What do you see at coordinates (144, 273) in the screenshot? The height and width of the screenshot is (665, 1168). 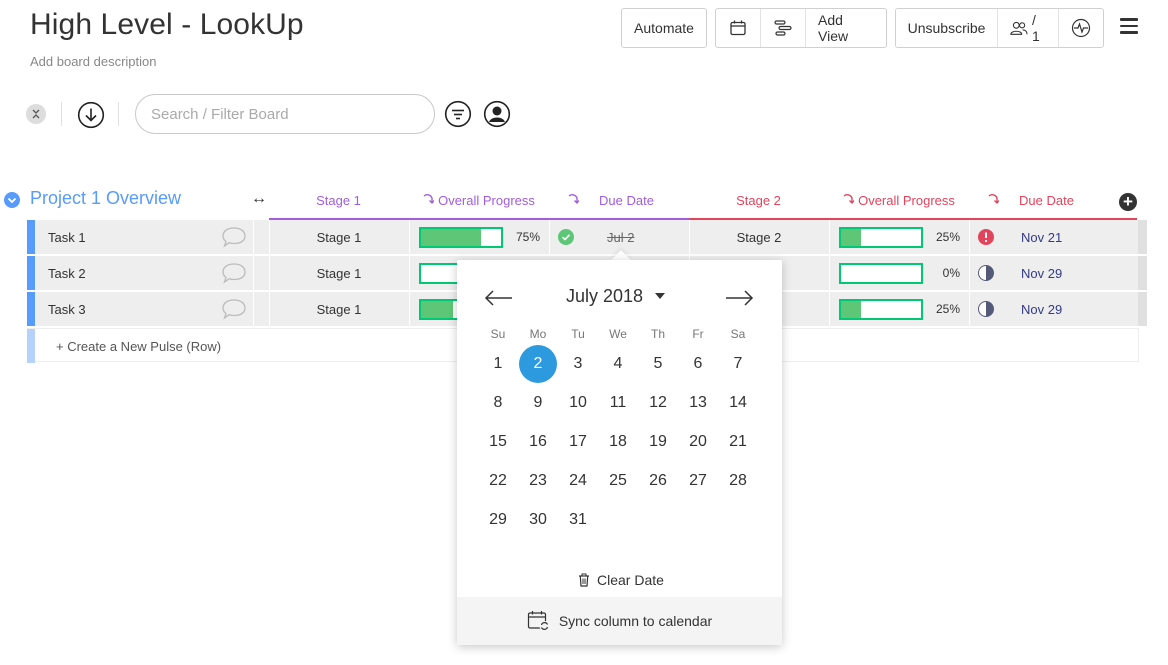 I see `row-name-cell: Task 2` at bounding box center [144, 273].